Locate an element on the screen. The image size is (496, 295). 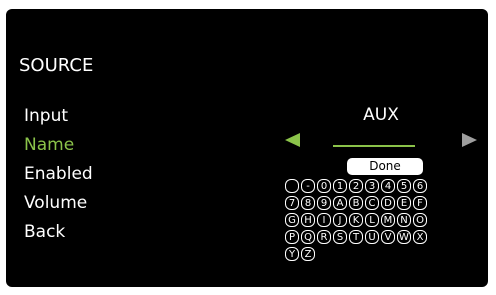
key: 5 is located at coordinates (404, 186).